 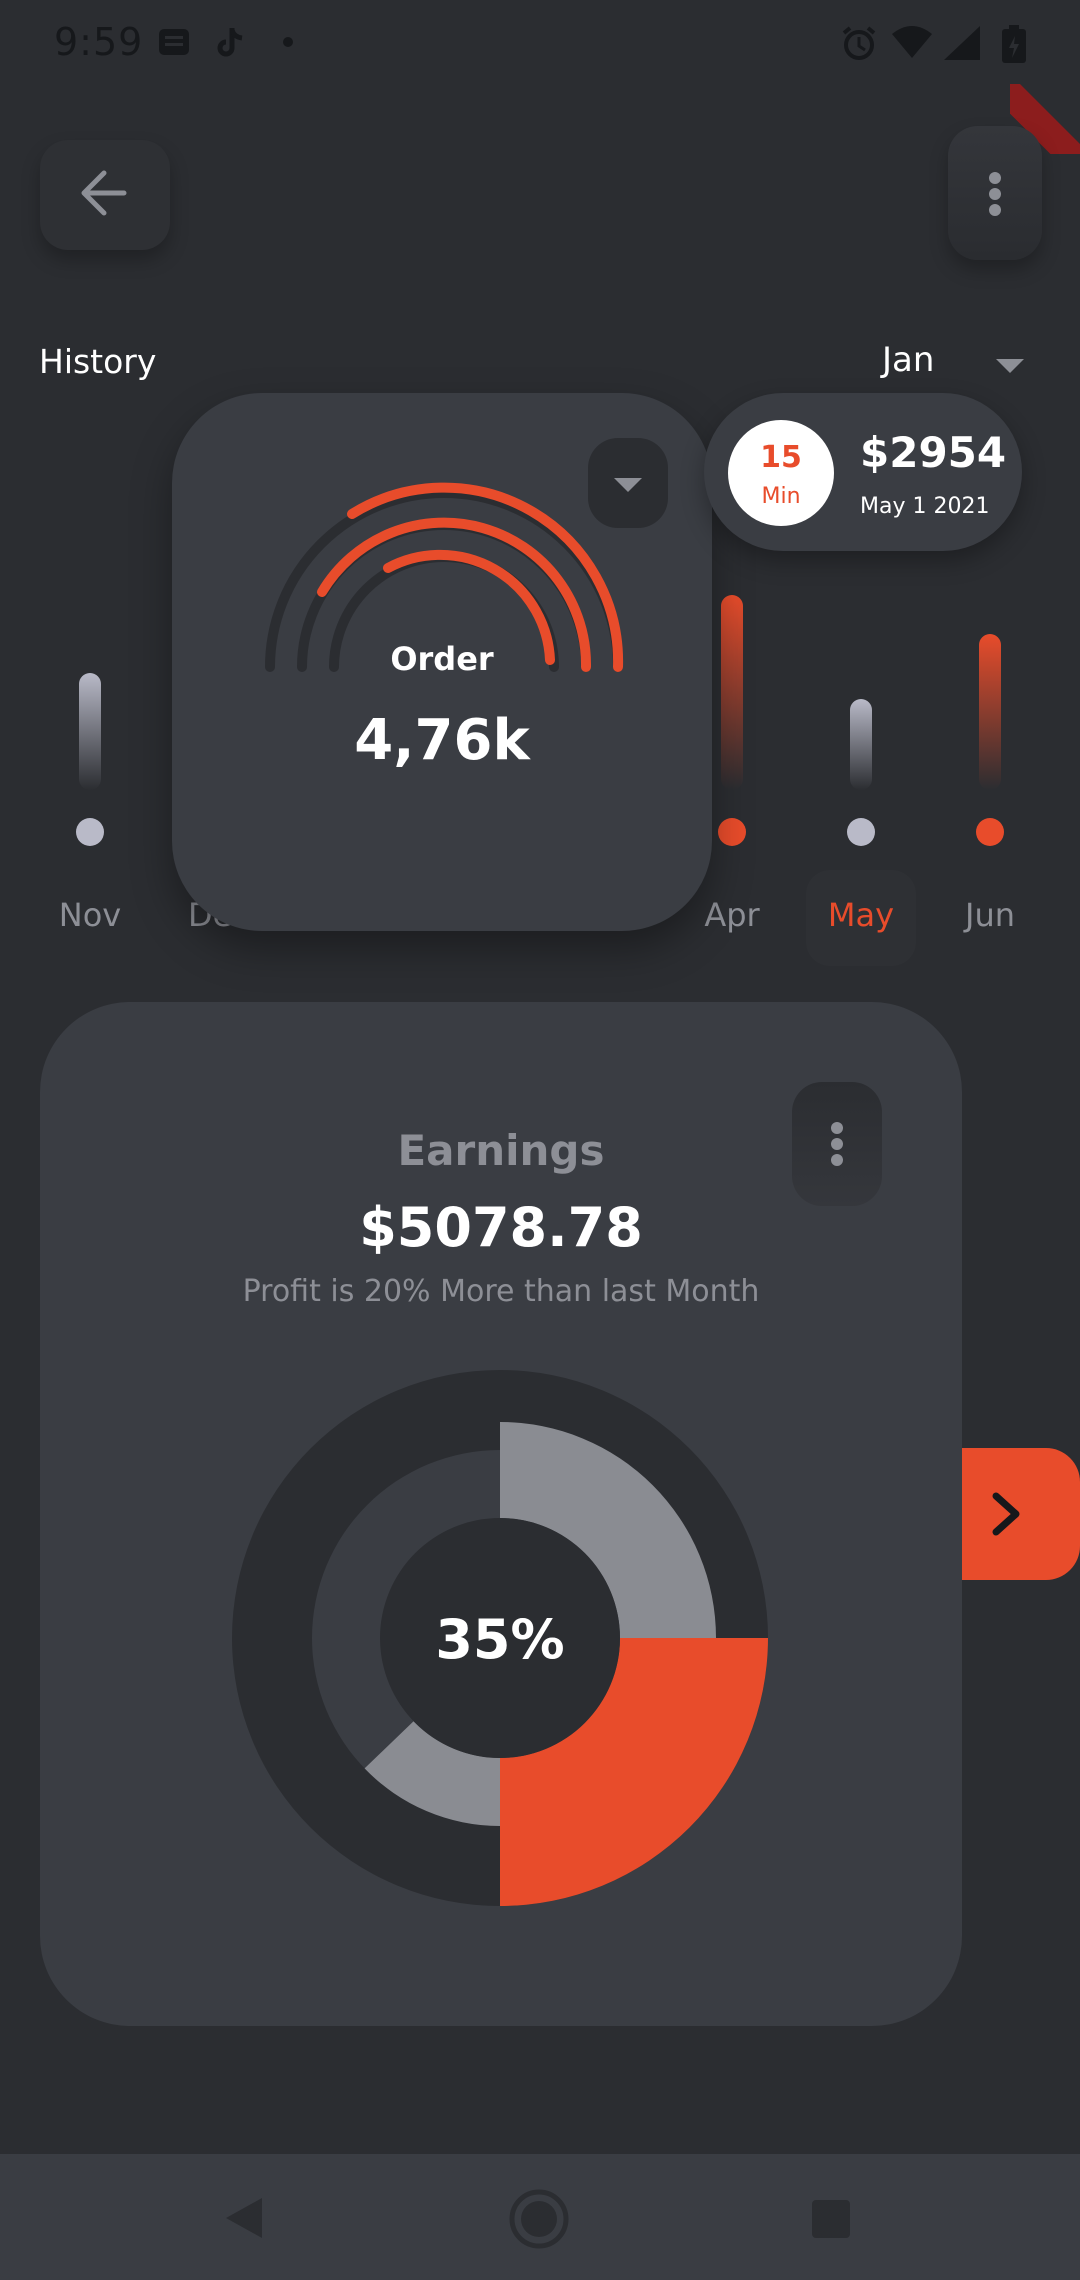 What do you see at coordinates (1006, 1514) in the screenshot?
I see `chevron-right-icon` at bounding box center [1006, 1514].